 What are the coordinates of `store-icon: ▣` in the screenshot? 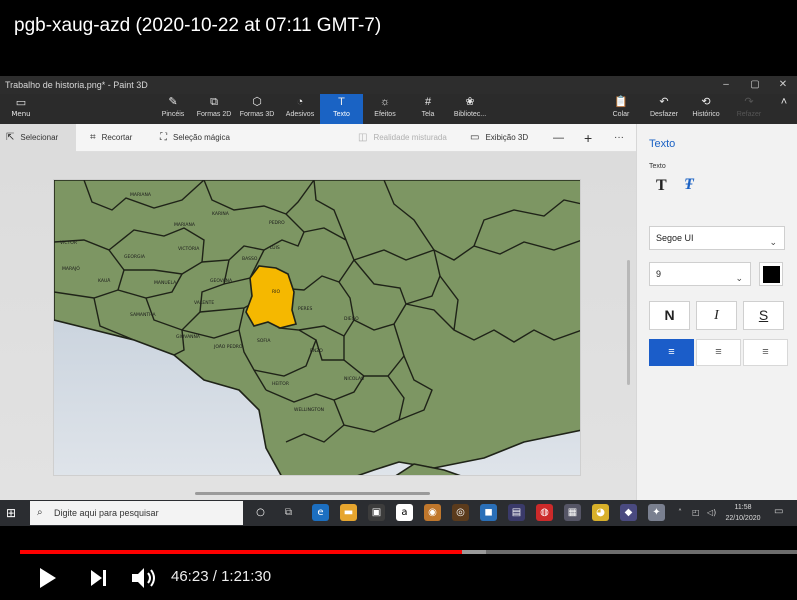 It's located at (376, 512).